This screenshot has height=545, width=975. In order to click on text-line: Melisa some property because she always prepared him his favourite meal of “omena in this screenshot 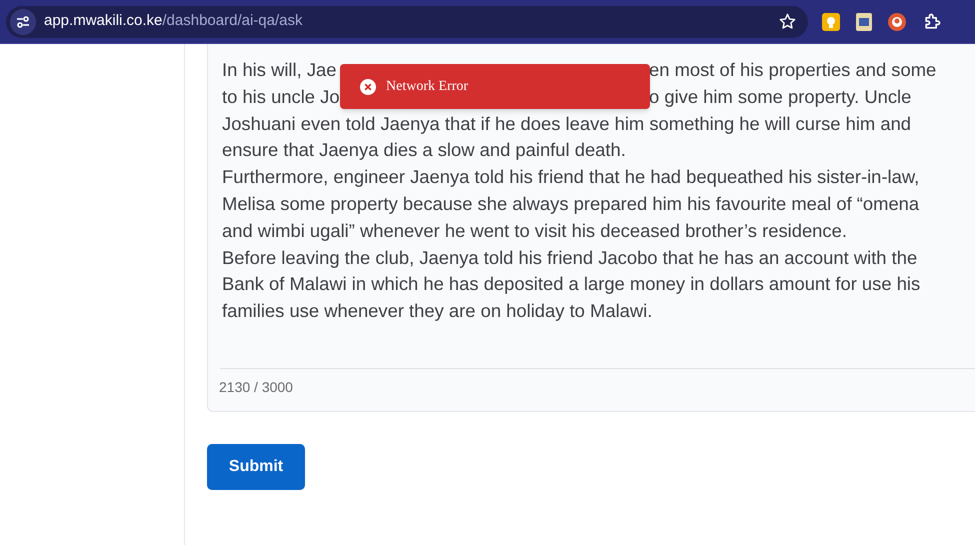, I will do `click(571, 204)`.